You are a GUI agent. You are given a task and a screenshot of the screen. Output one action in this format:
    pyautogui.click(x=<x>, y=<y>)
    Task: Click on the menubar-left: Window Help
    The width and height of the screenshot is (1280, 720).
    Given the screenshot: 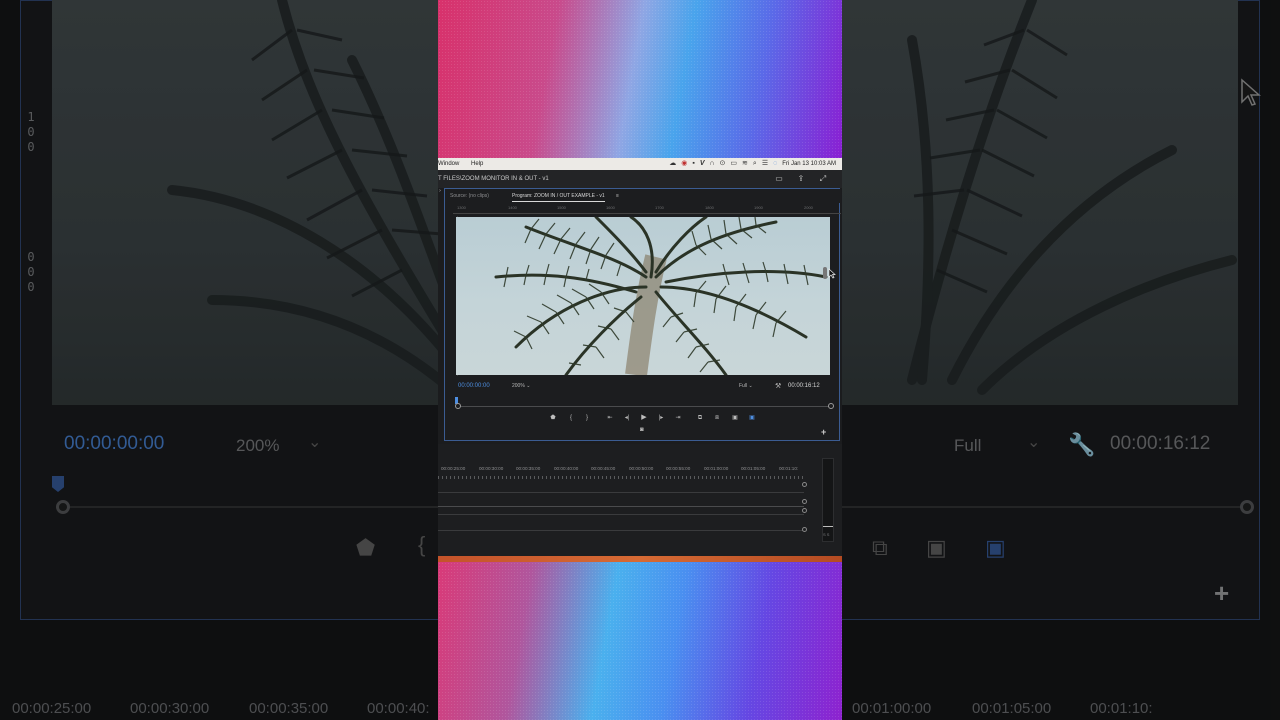 What is the action you would take?
    pyautogui.click(x=465, y=164)
    